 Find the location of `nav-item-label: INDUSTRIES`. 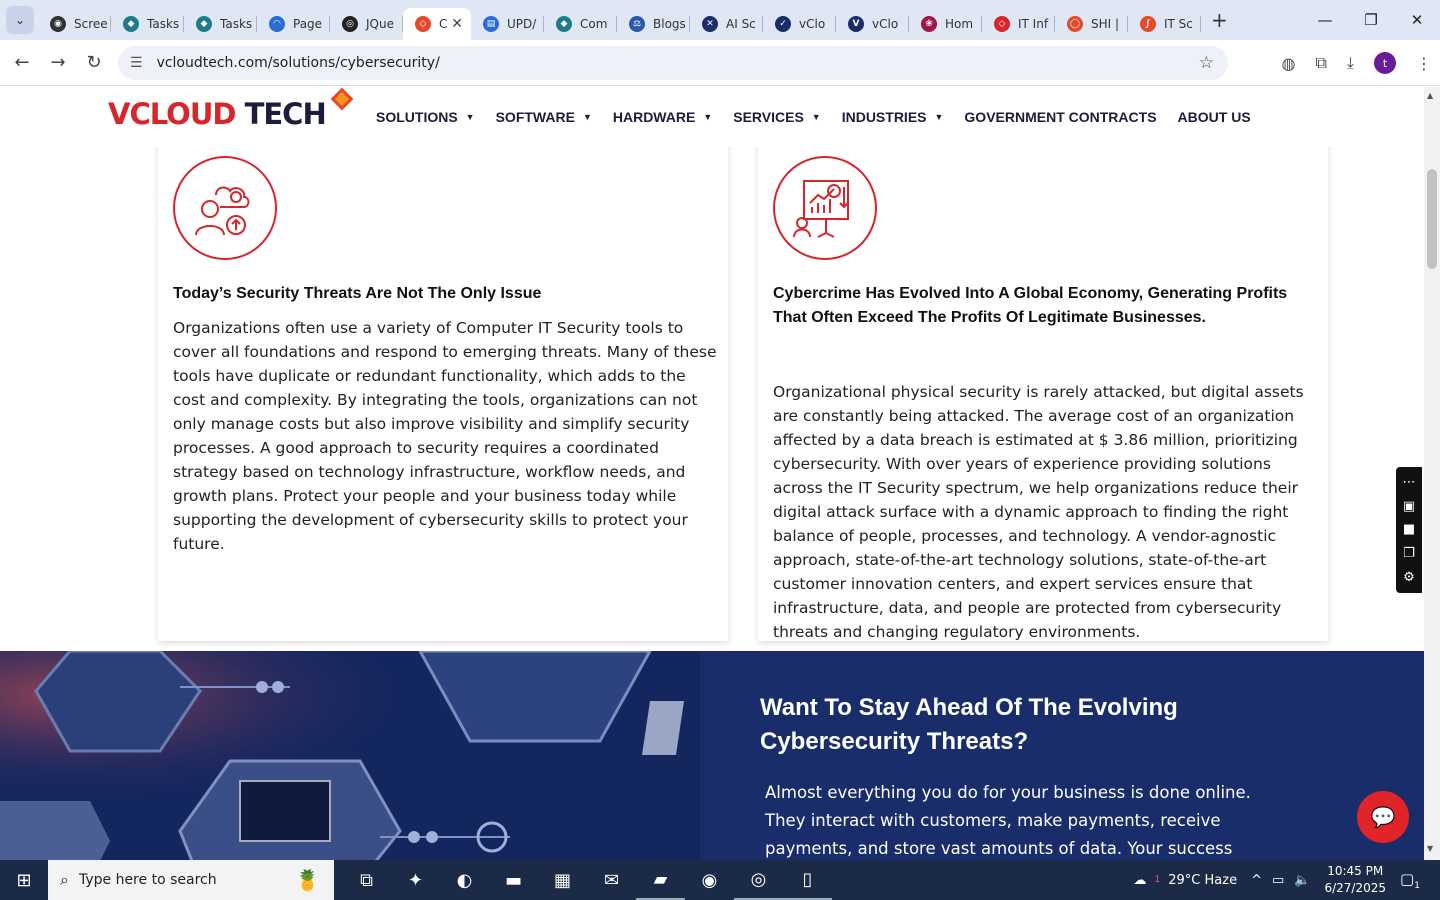

nav-item-label: INDUSTRIES is located at coordinates (884, 117).